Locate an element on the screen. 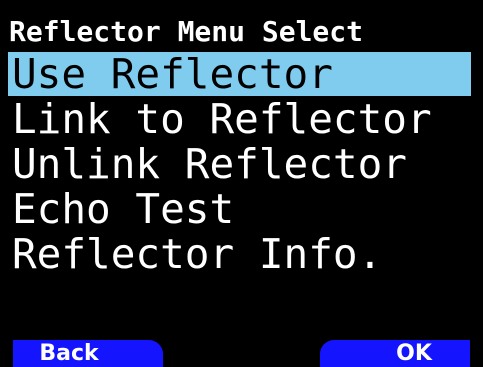  ok-softkey-button: OK is located at coordinates (395, 353).